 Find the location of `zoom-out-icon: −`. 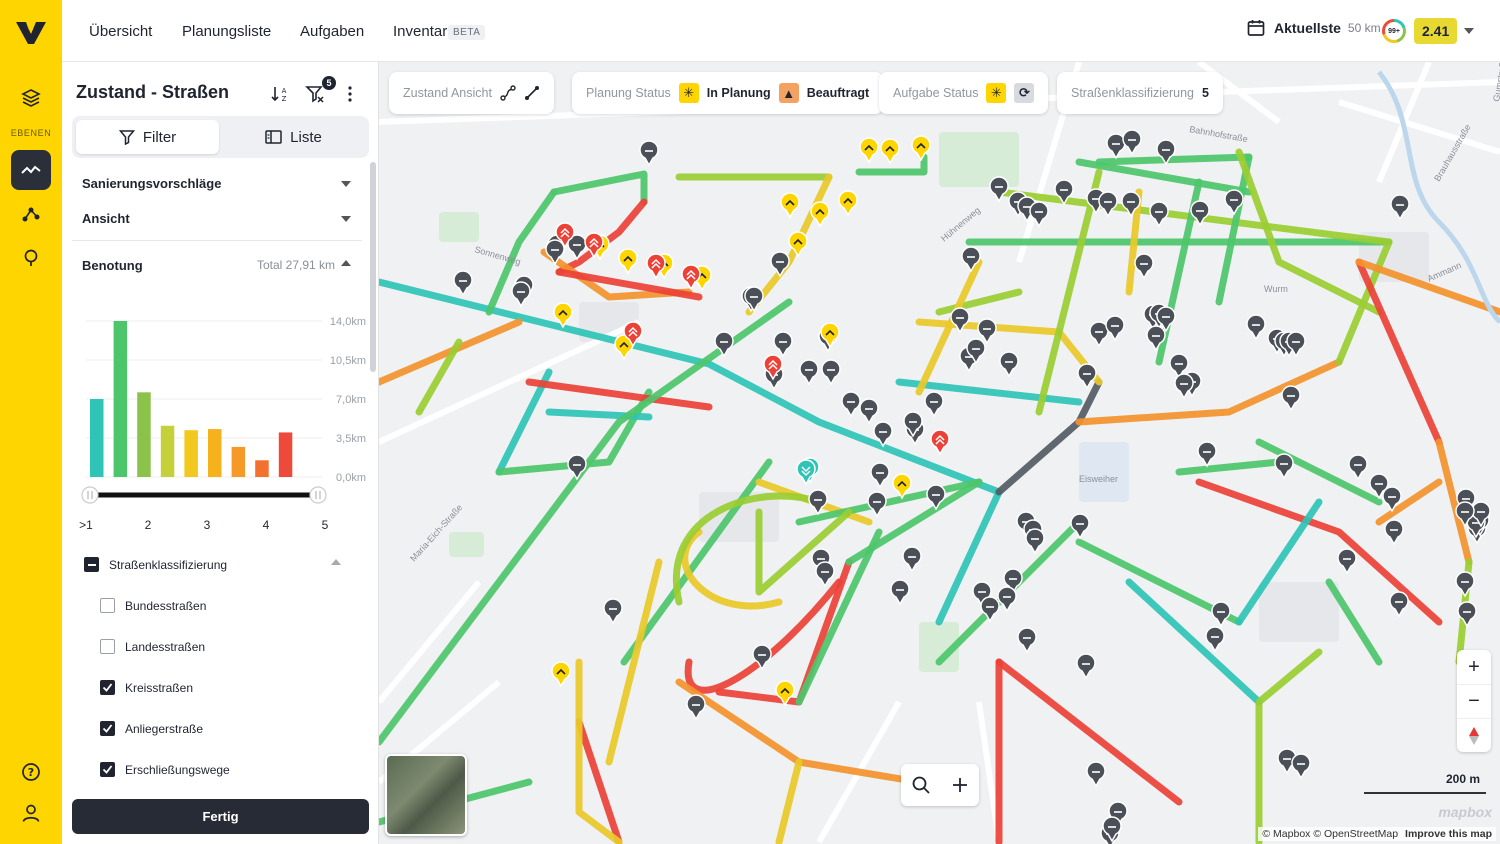

zoom-out-icon: − is located at coordinates (1474, 701).